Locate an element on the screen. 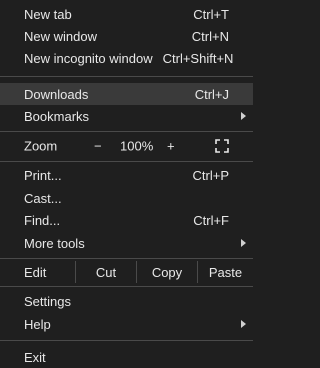  menu-item-label: More tools is located at coordinates (54, 243).